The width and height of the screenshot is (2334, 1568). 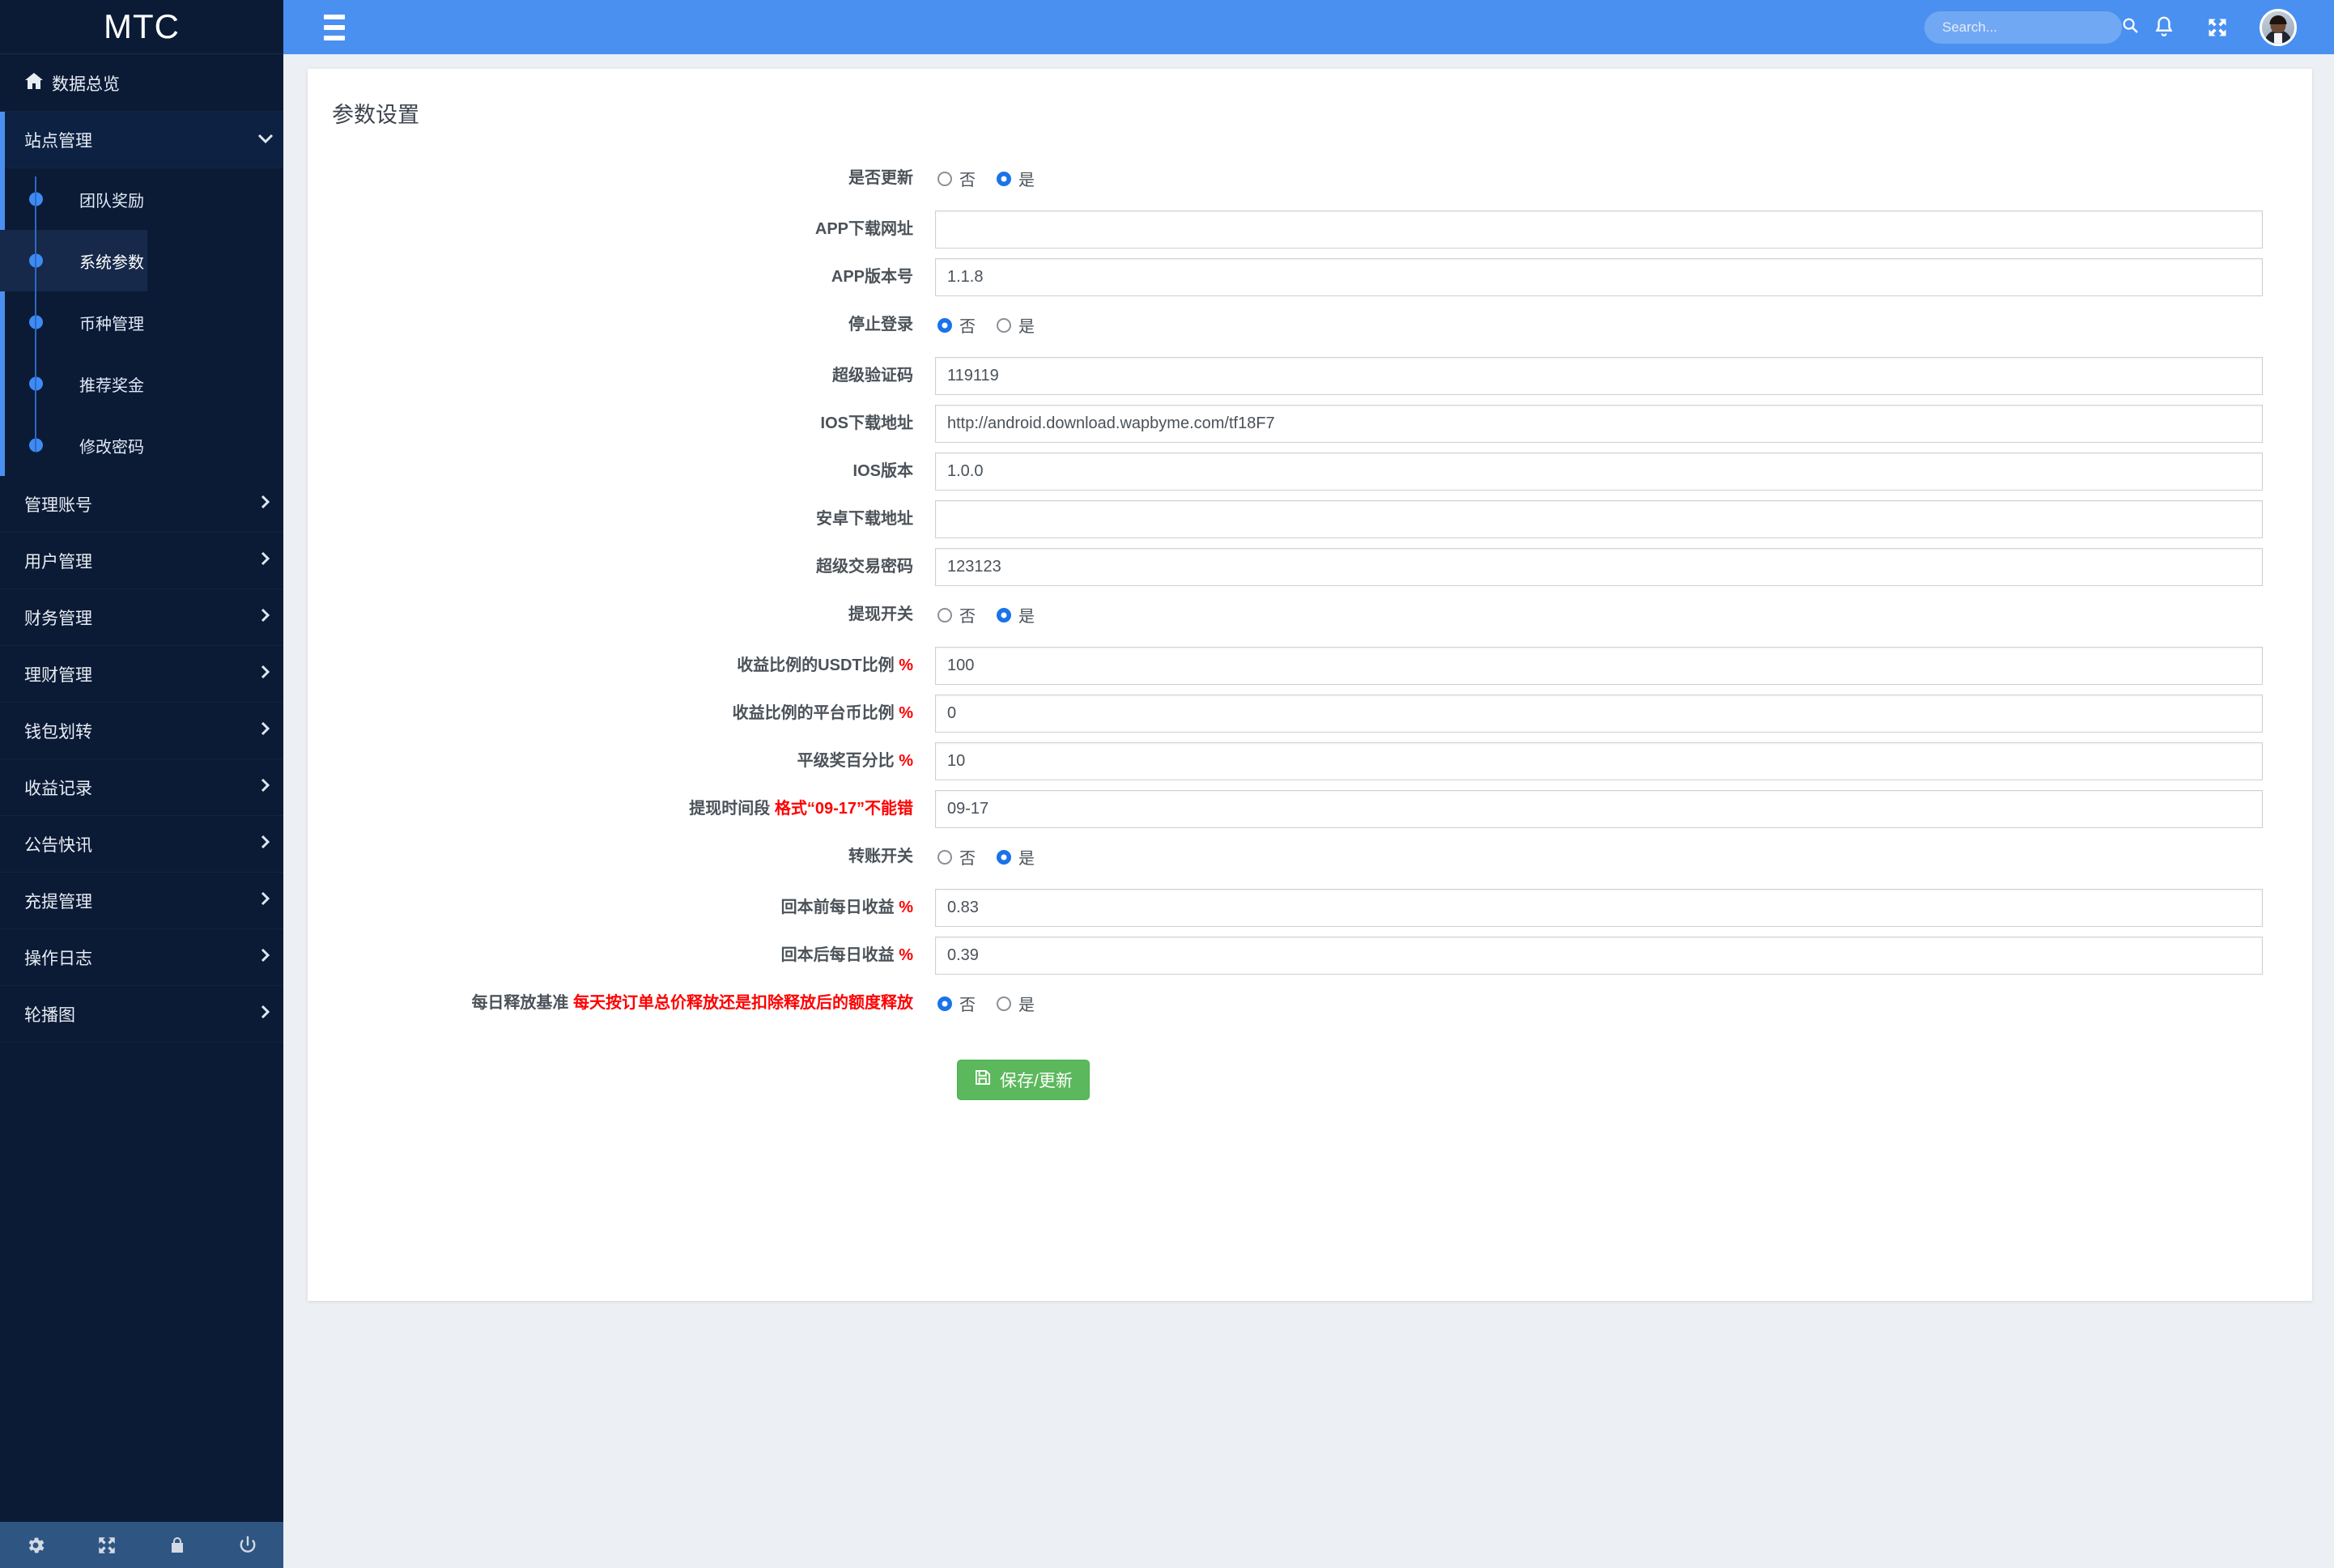 I want to click on form-row: 安卓下载地址, so click(x=1310, y=519).